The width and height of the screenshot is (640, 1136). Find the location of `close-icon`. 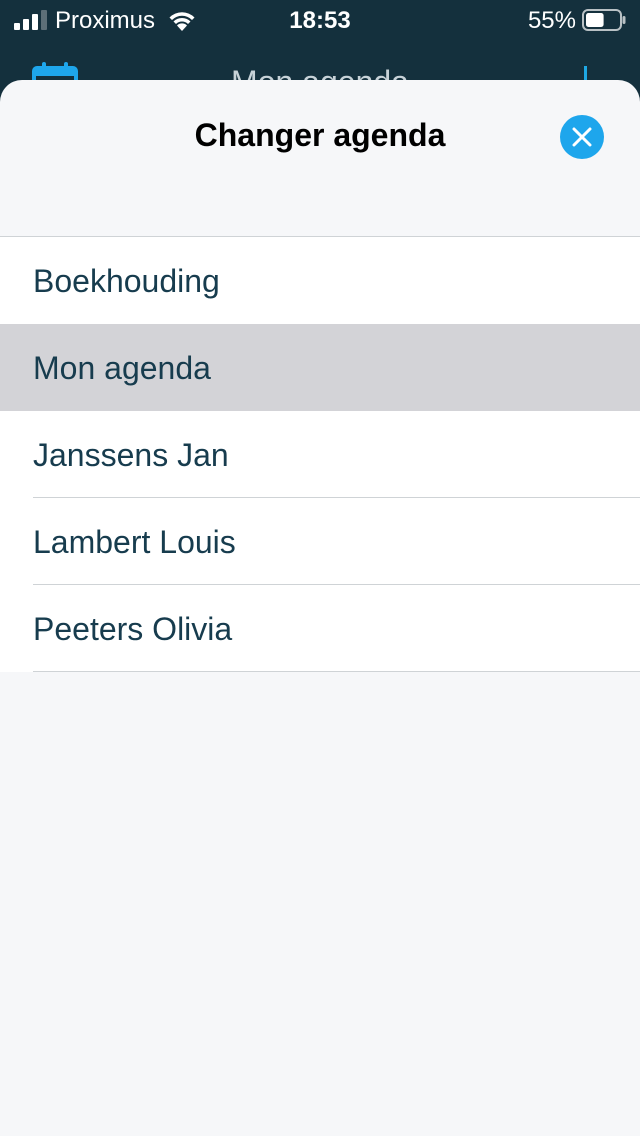

close-icon is located at coordinates (582, 137).